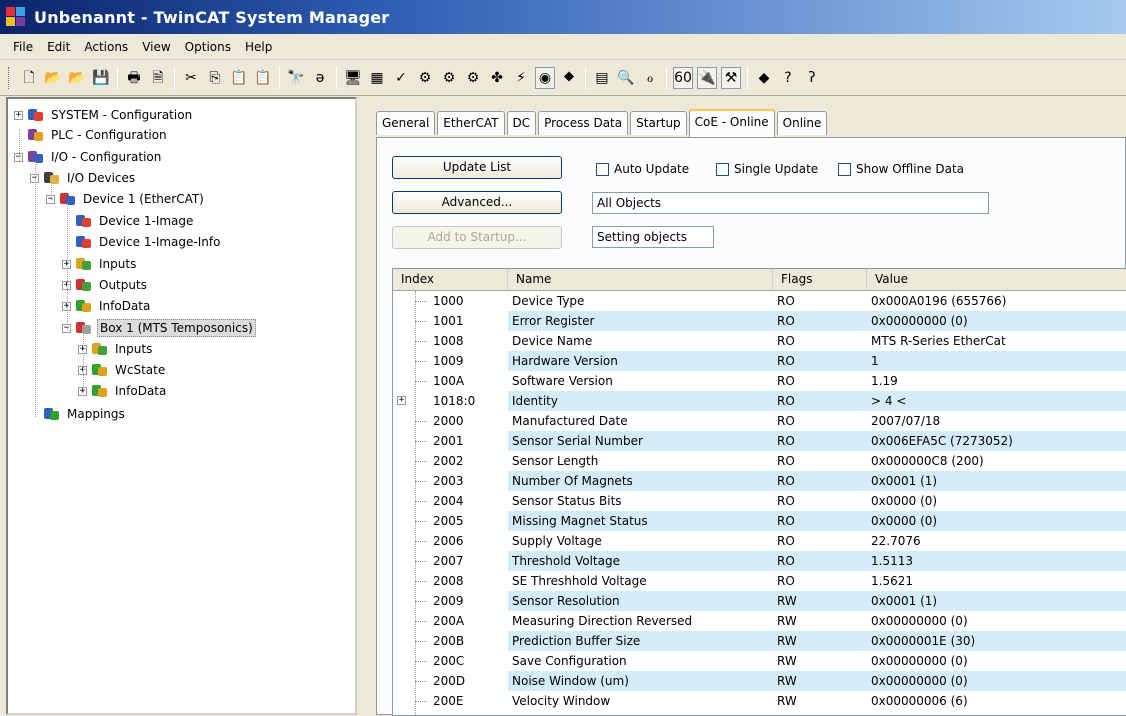  I want to click on table-row: 1000 Device Type RO 0x000A0196 (655766), so click(759, 301).